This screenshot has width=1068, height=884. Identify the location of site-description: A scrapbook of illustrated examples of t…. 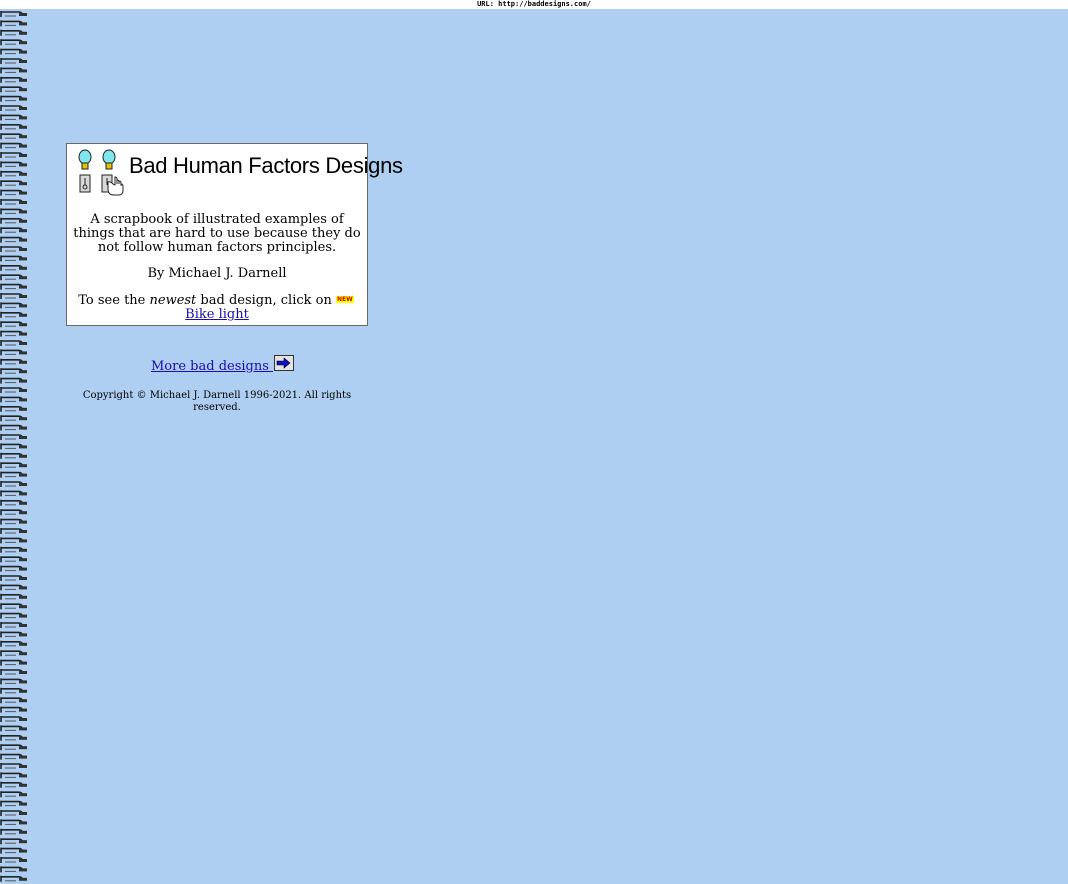
(217, 233).